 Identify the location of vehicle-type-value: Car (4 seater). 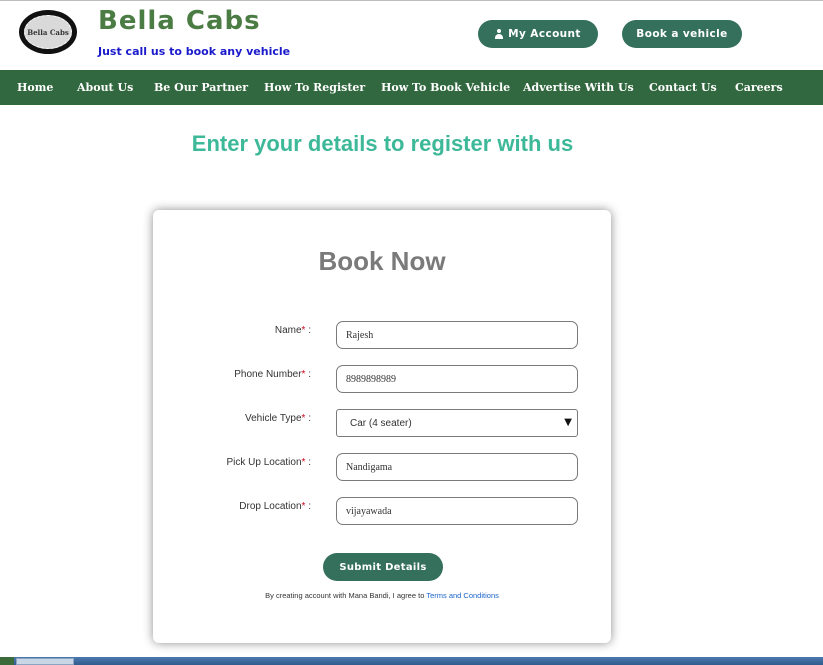
(381, 423).